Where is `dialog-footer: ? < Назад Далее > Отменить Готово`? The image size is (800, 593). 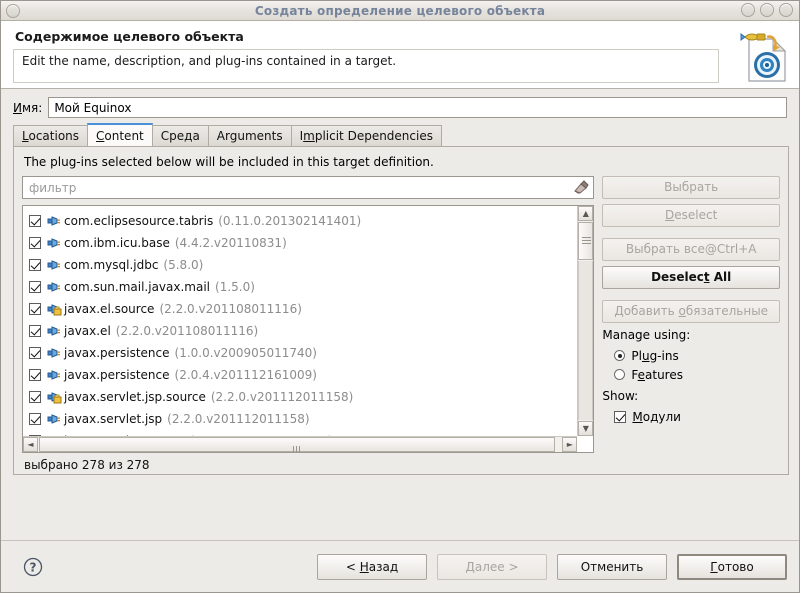
dialog-footer: ? < Назад Далее > Отменить Готово is located at coordinates (400, 566).